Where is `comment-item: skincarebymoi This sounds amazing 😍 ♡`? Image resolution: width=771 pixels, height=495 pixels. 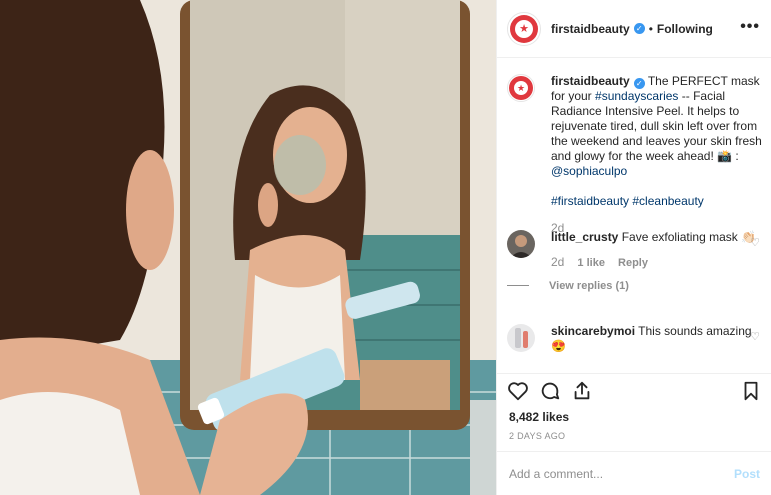
comment-item: skincarebymoi This sounds amazing 😍 ♡ is located at coordinates (634, 339).